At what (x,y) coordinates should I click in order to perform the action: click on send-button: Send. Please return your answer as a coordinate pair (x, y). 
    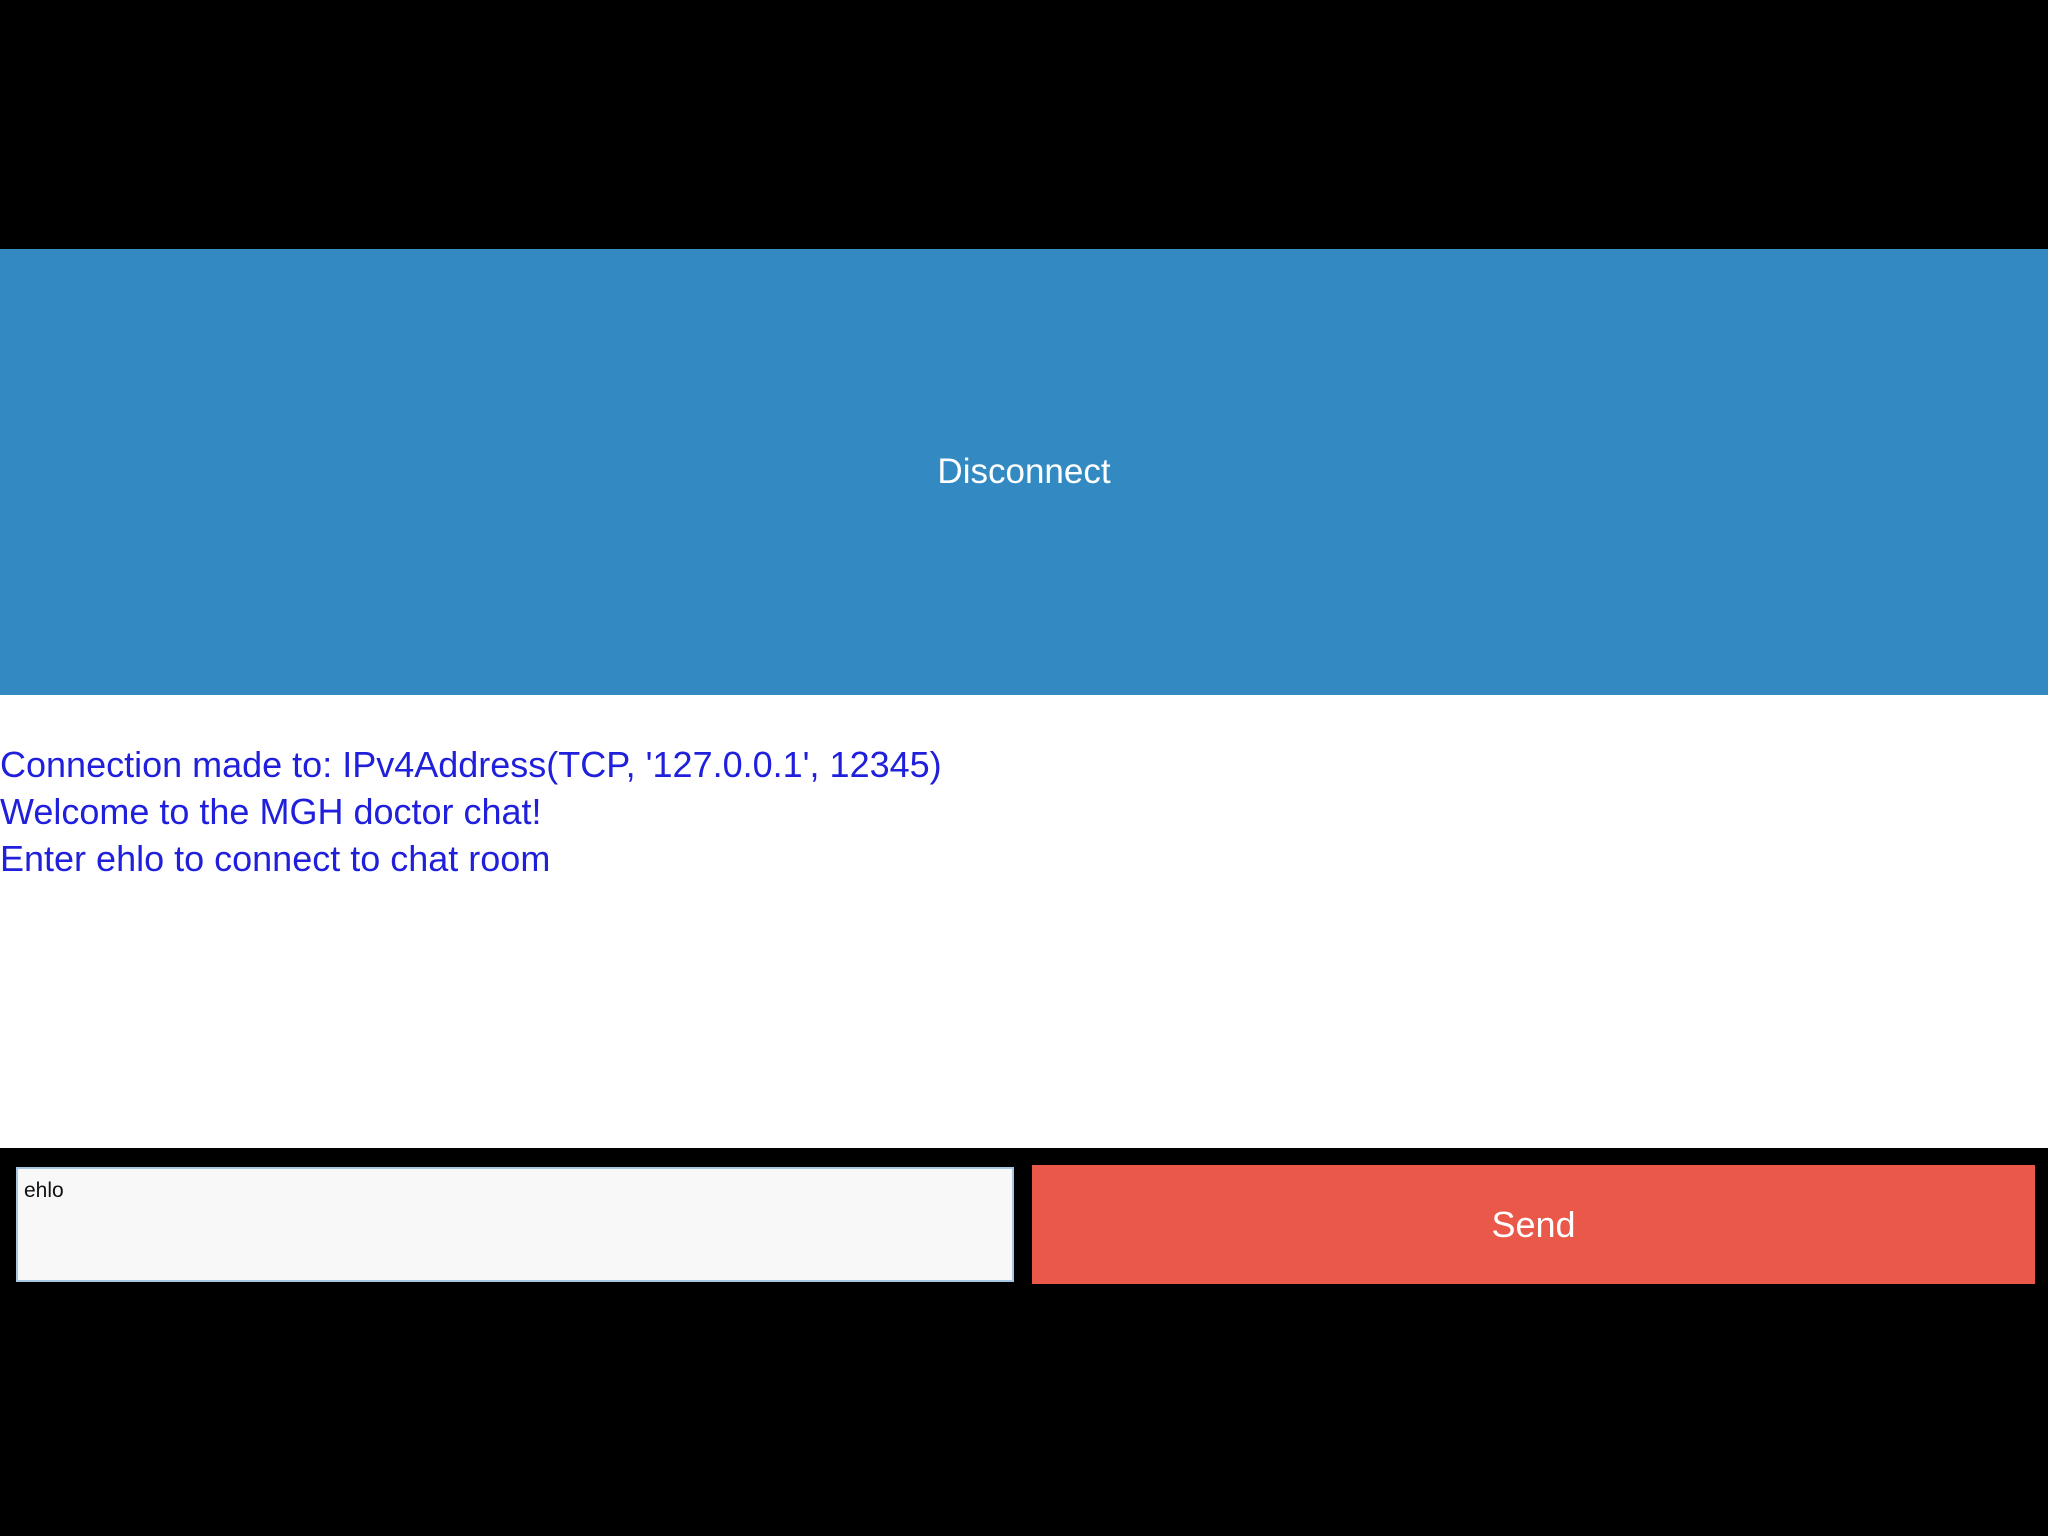
    Looking at the image, I should click on (1533, 1224).